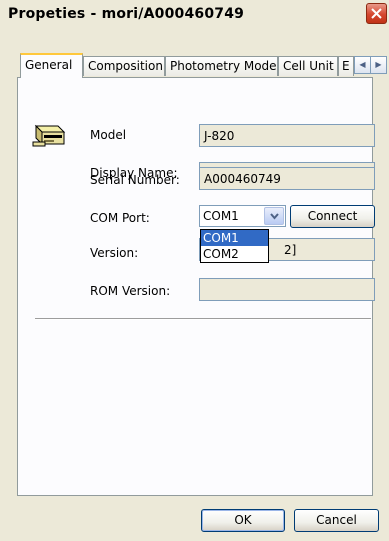 The height and width of the screenshot is (541, 389). Describe the element at coordinates (135, 180) in the screenshot. I see `serial-number-label: Serial Number:` at that location.